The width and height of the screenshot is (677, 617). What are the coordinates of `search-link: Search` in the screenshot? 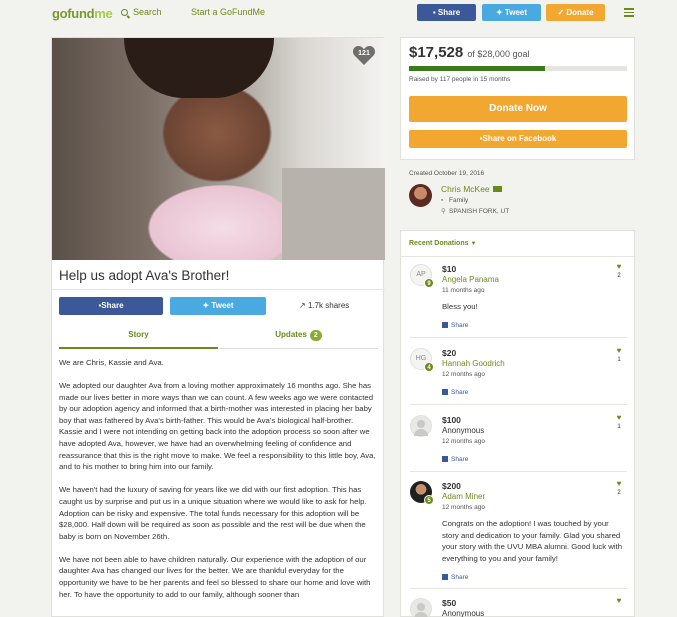 It's located at (141, 12).